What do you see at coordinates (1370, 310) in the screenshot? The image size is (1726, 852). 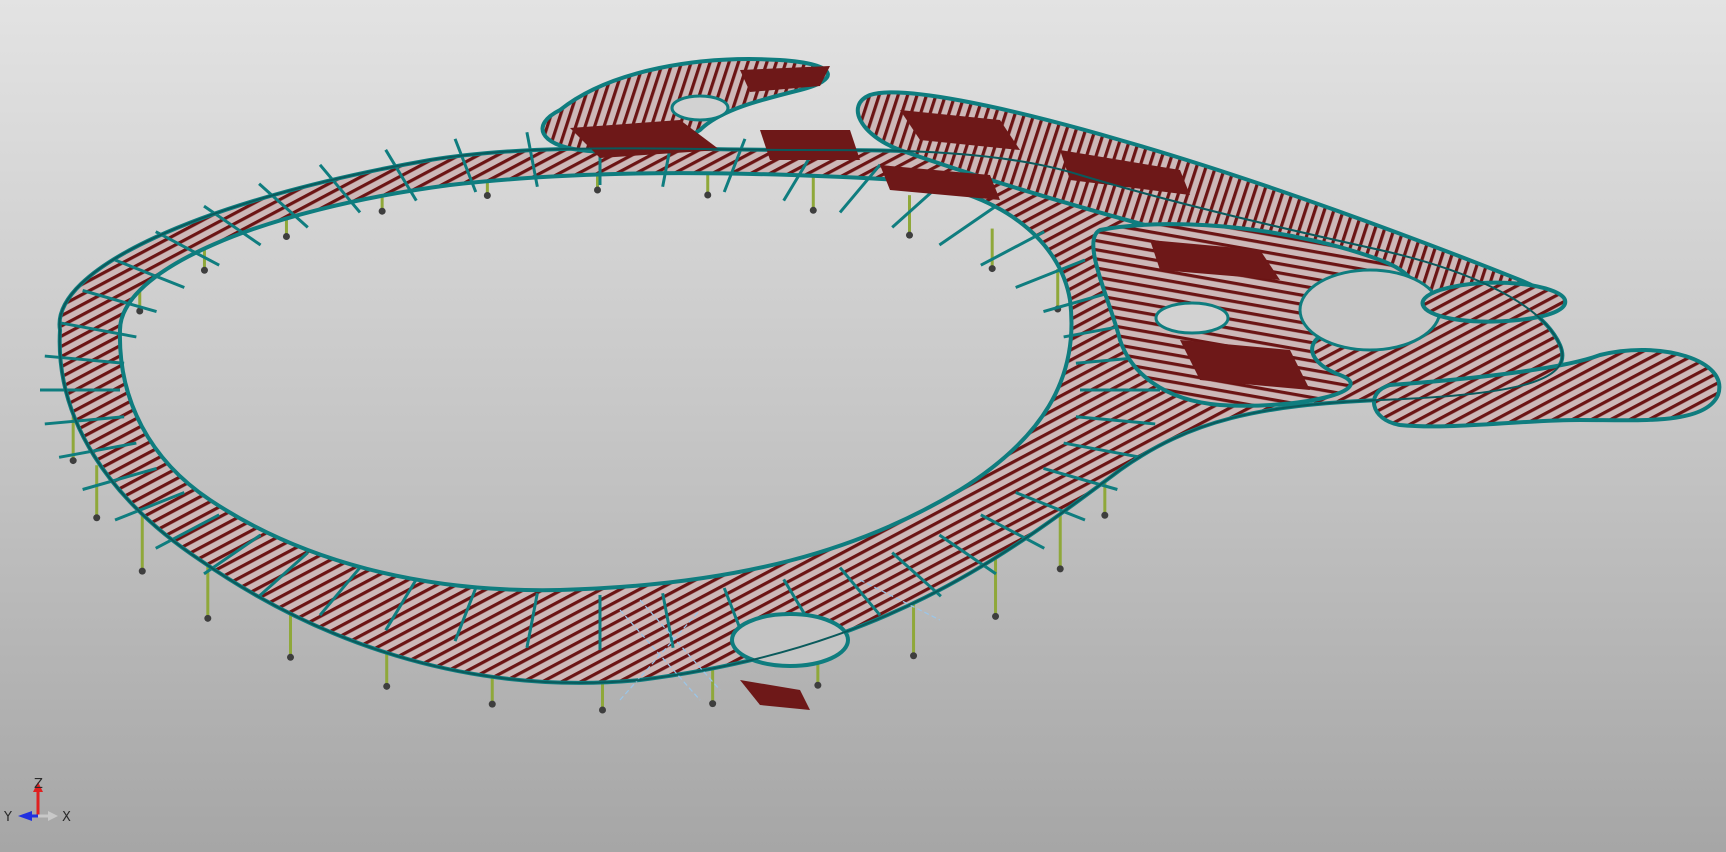 I see `right-large-opening` at bounding box center [1370, 310].